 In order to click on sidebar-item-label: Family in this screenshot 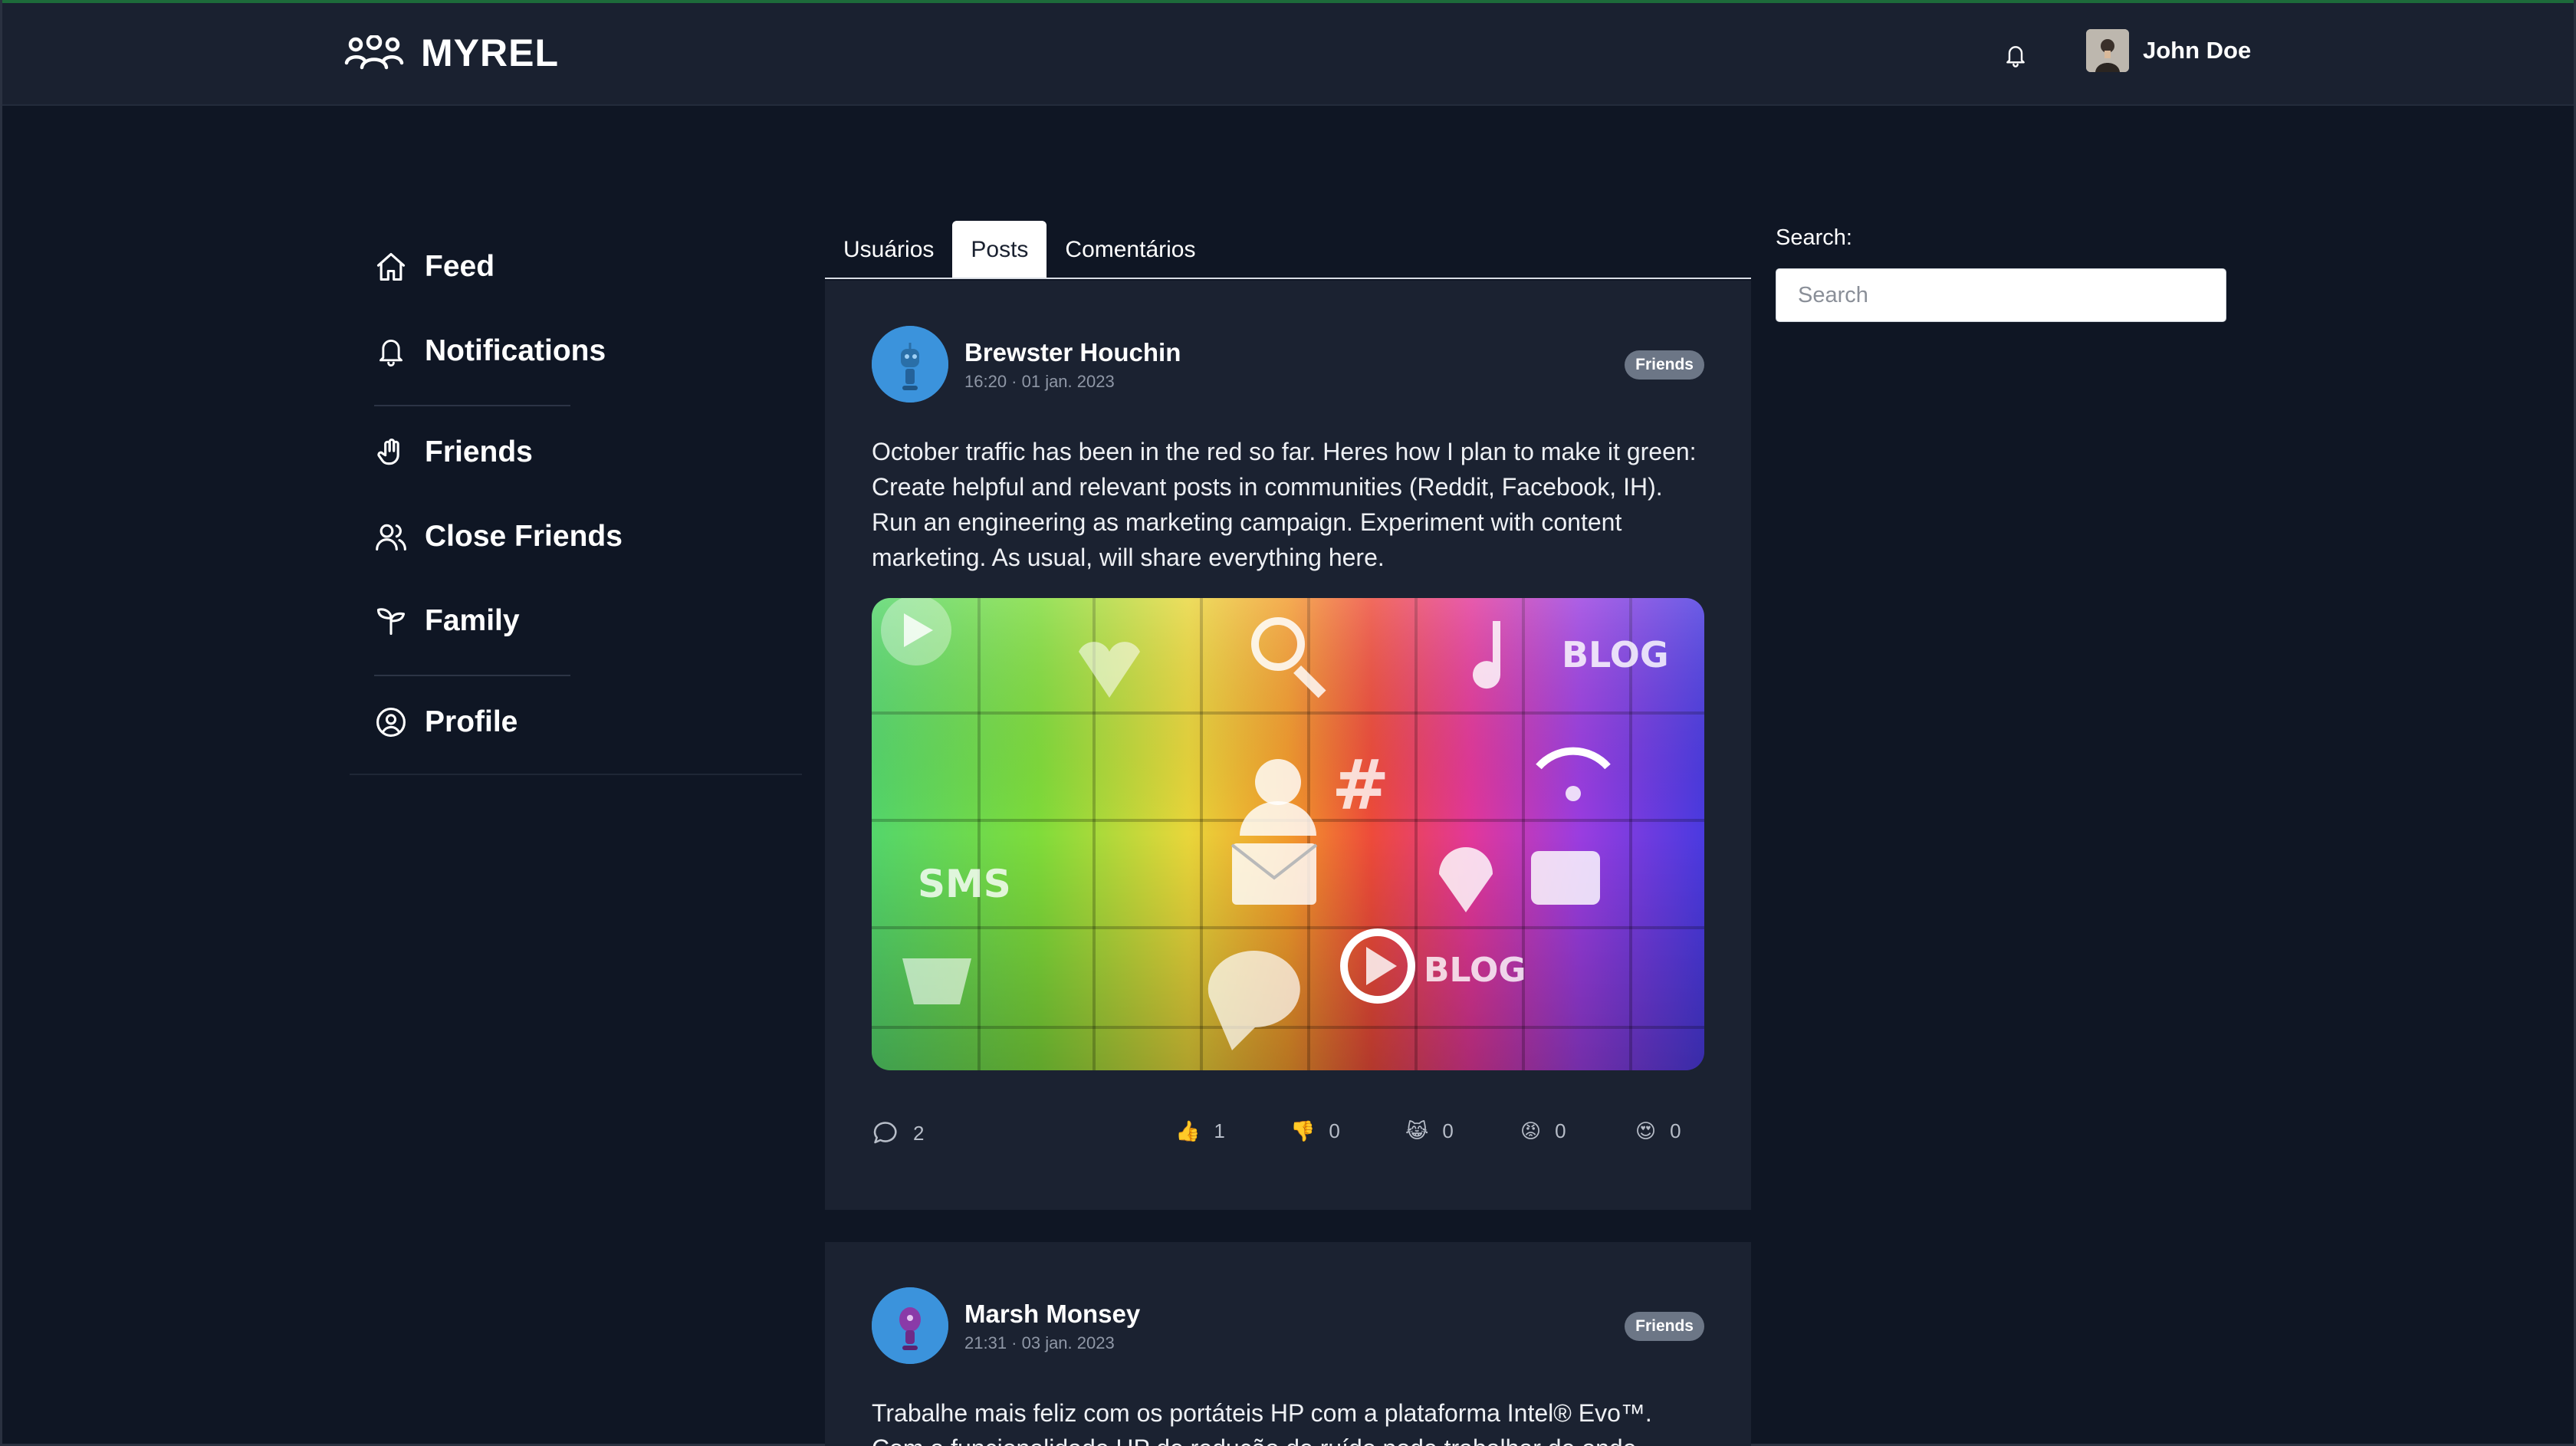, I will do `click(473, 621)`.